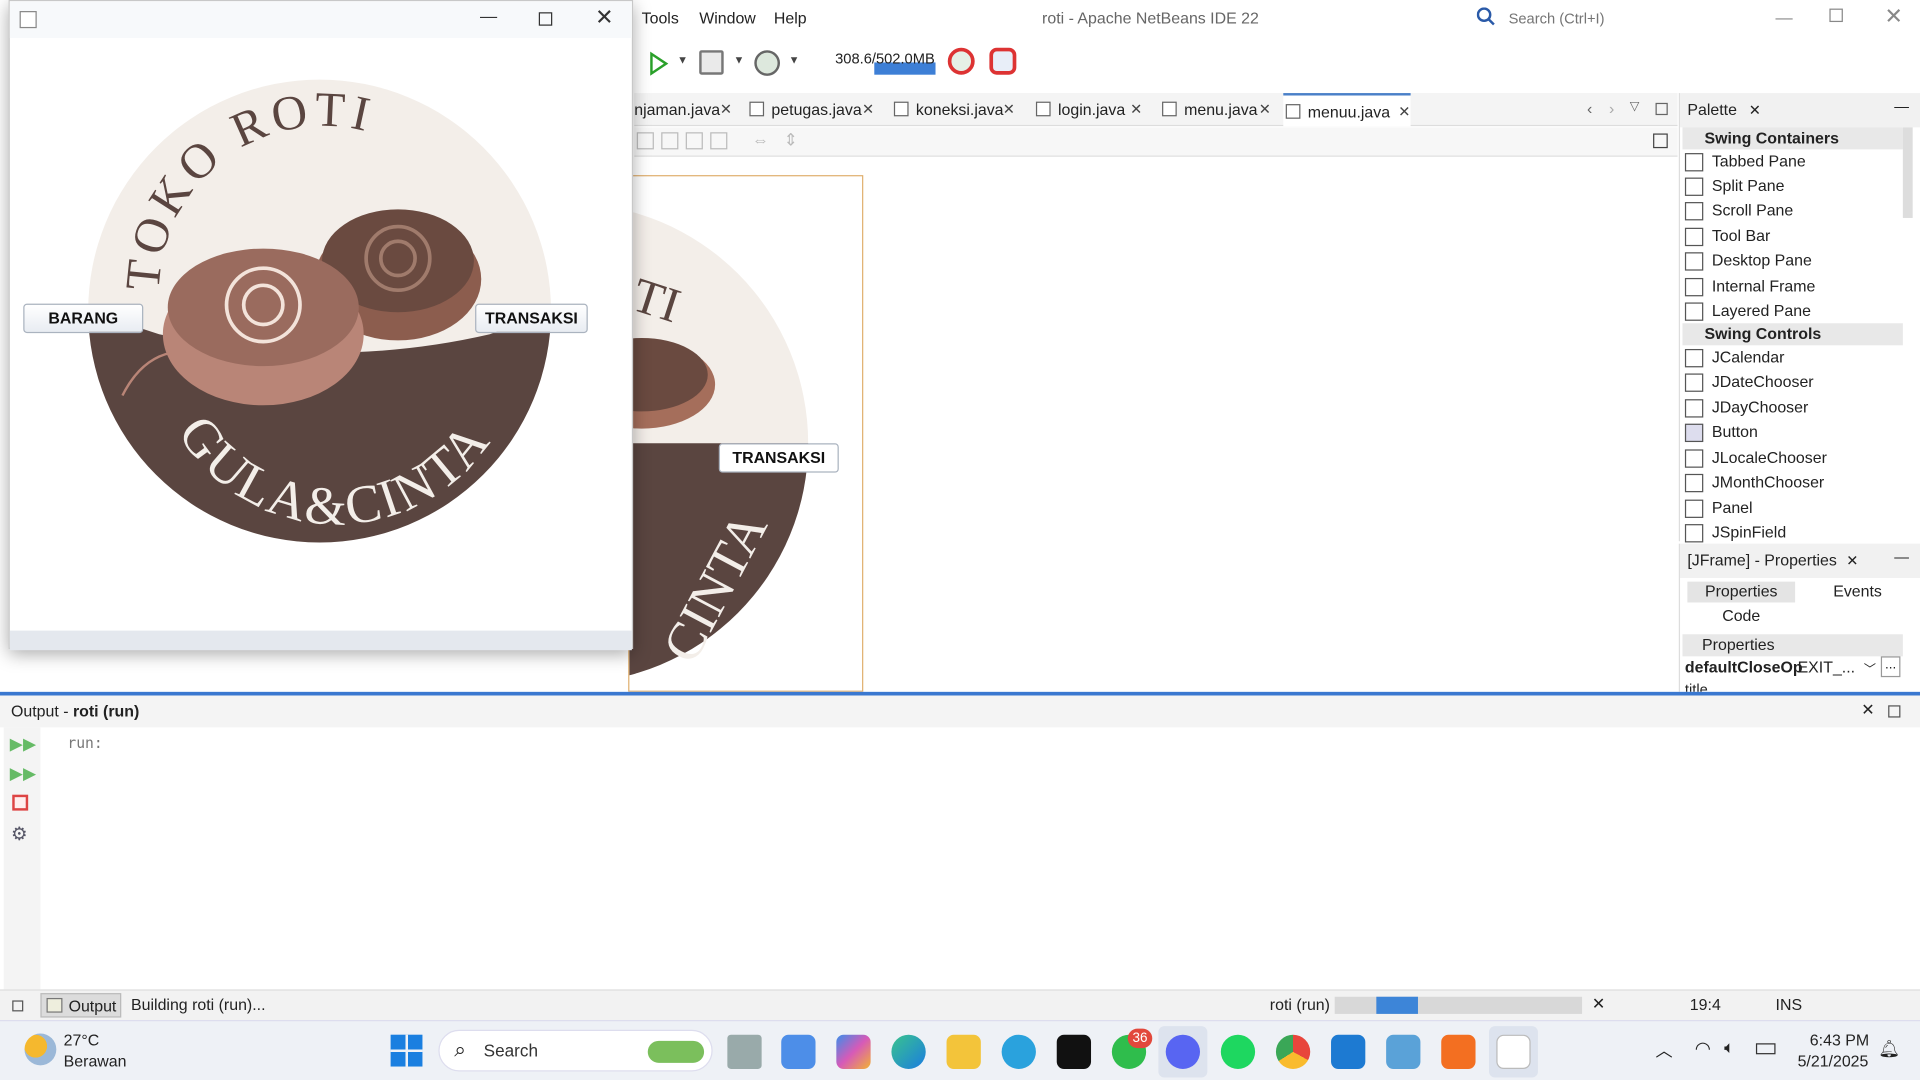  I want to click on rerun-with-args-icon: ▶▶, so click(23, 773).